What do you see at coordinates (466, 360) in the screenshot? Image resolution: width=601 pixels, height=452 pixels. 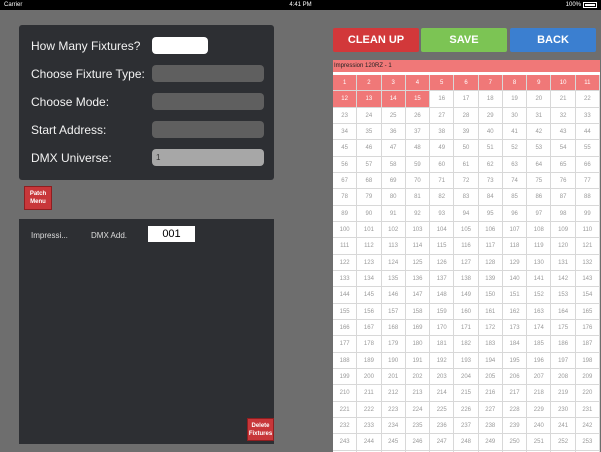 I see `dmx-channel-cell: 193` at bounding box center [466, 360].